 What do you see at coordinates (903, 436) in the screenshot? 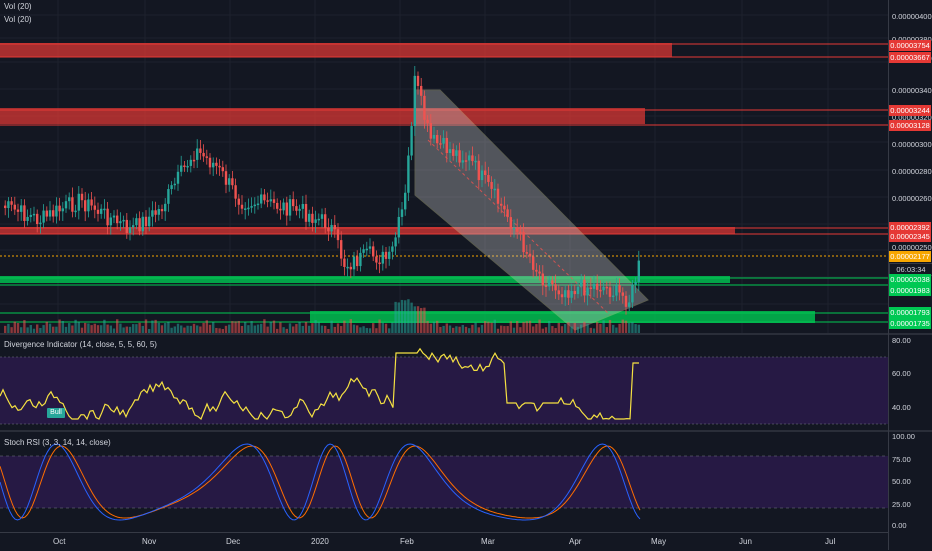
I see `stoch-tick-label: 100.00` at bounding box center [903, 436].